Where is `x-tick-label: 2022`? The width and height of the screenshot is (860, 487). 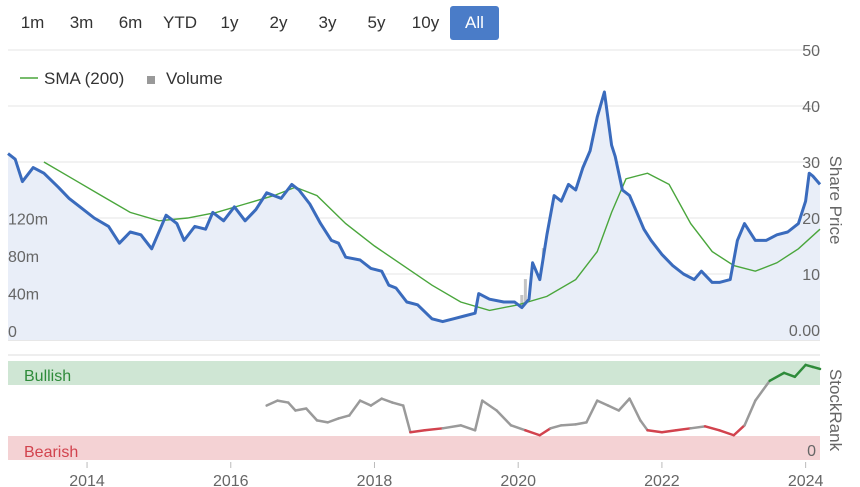 x-tick-label: 2022 is located at coordinates (662, 480).